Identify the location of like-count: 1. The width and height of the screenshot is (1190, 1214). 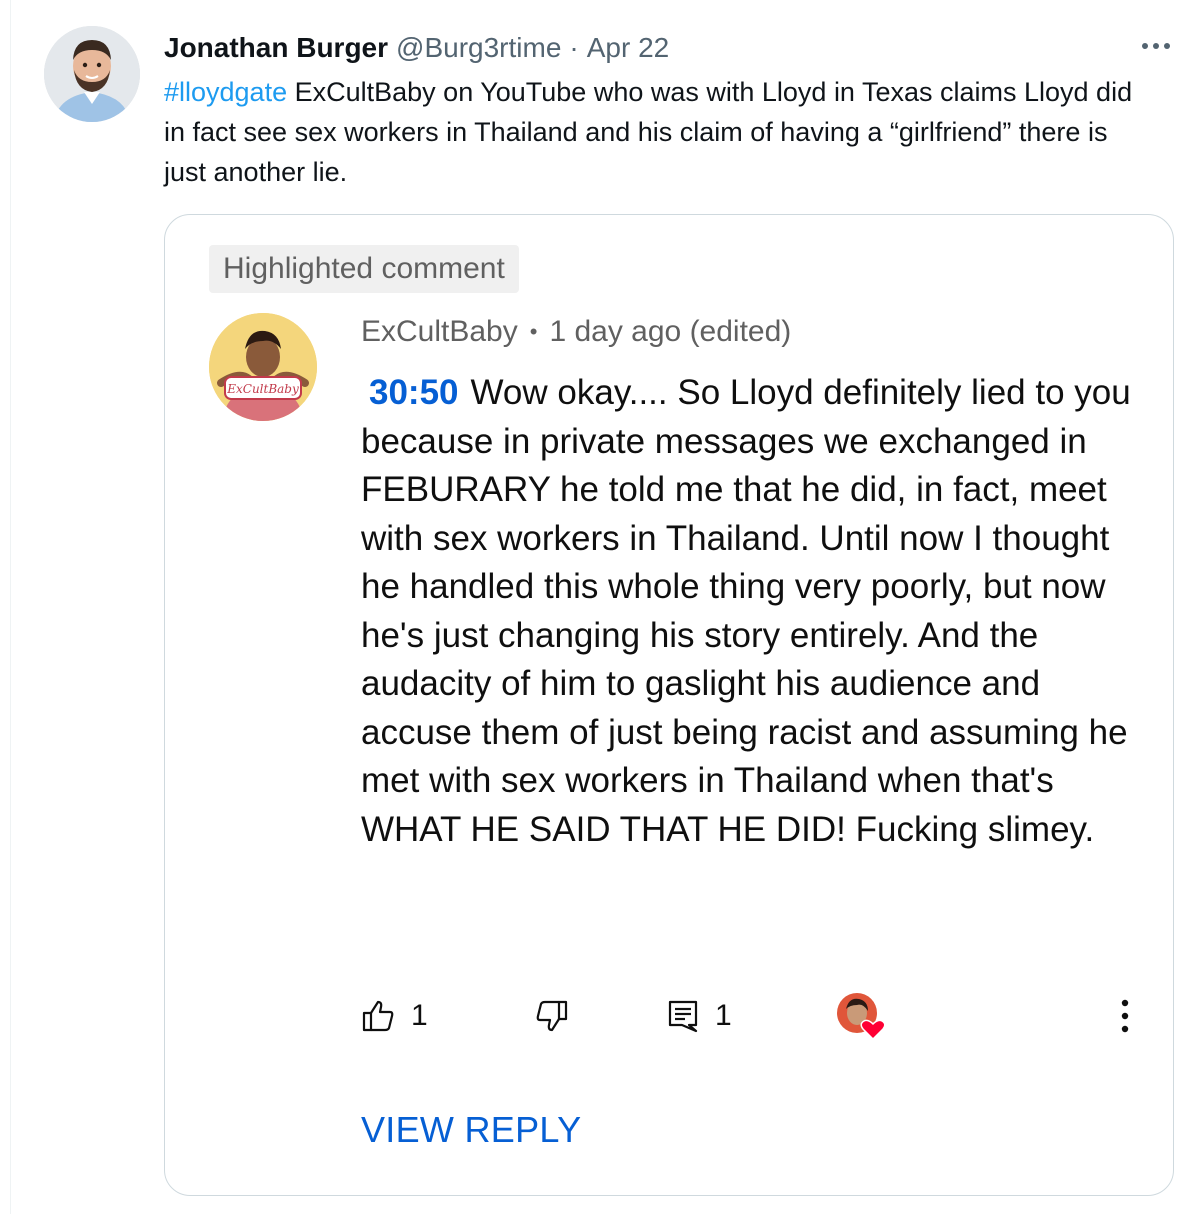
(419, 1015).